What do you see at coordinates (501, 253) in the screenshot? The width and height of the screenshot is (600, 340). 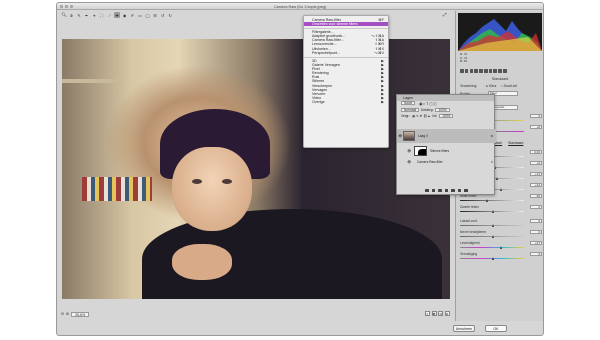 I see `slider-row: Verzadiging 0` at bounding box center [501, 253].